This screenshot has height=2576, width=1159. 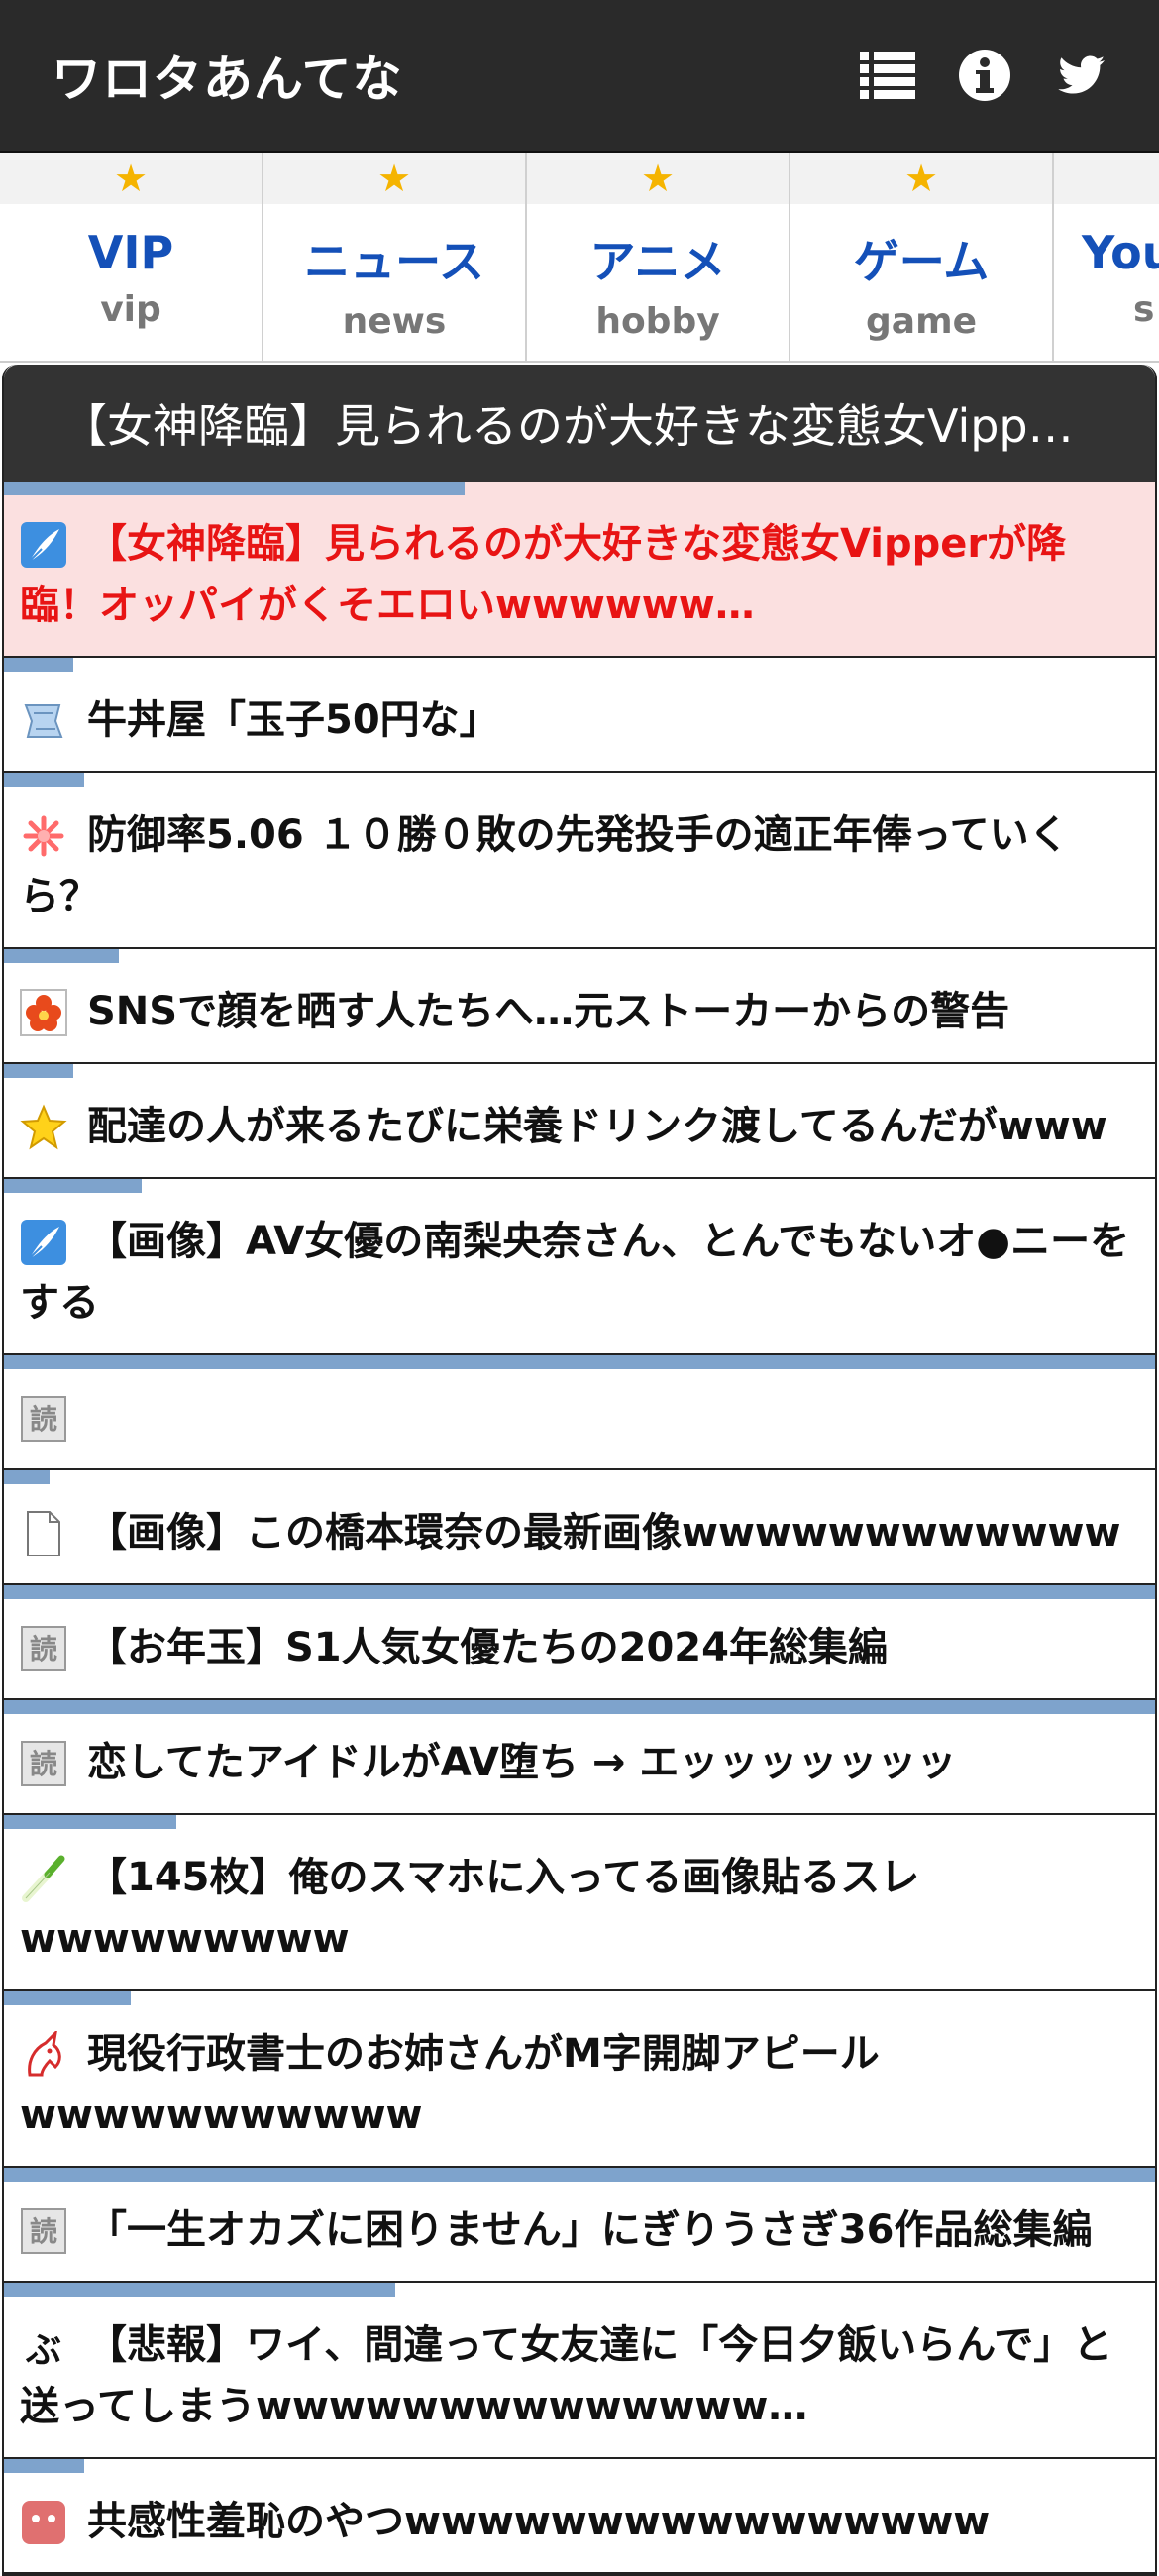 What do you see at coordinates (922, 261) in the screenshot?
I see `tab-label: ゲーム` at bounding box center [922, 261].